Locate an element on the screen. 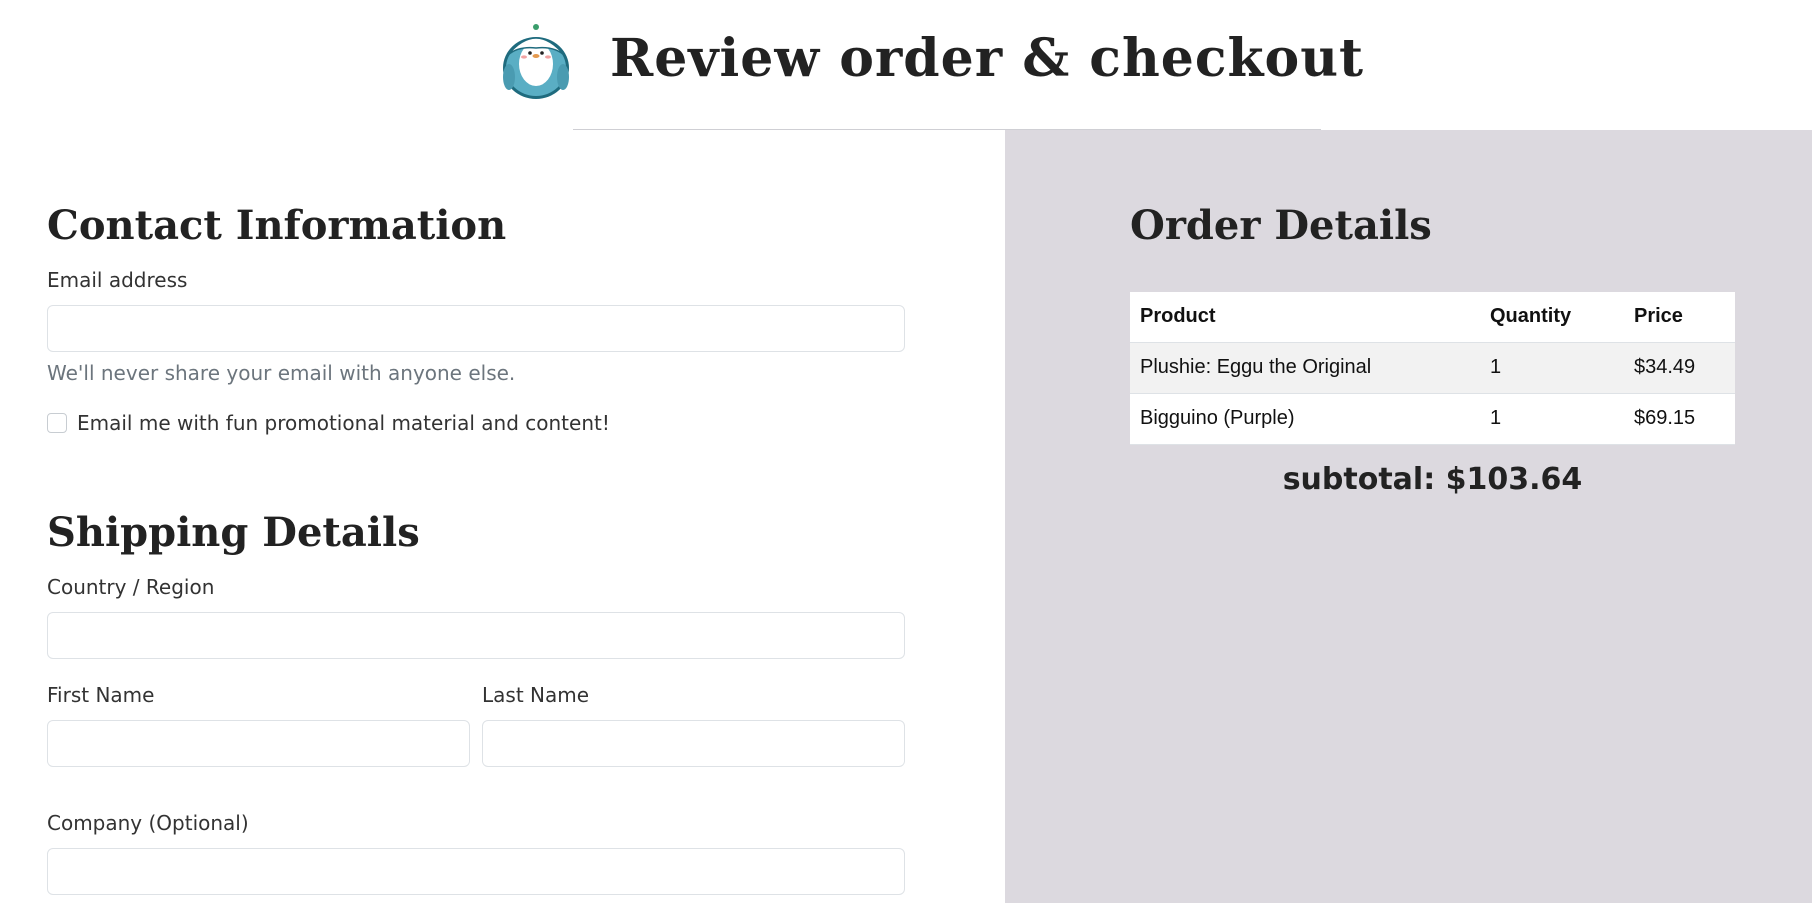 Image resolution: width=1812 pixels, height=903 pixels. price-cell: $34.49 is located at coordinates (1679, 368).